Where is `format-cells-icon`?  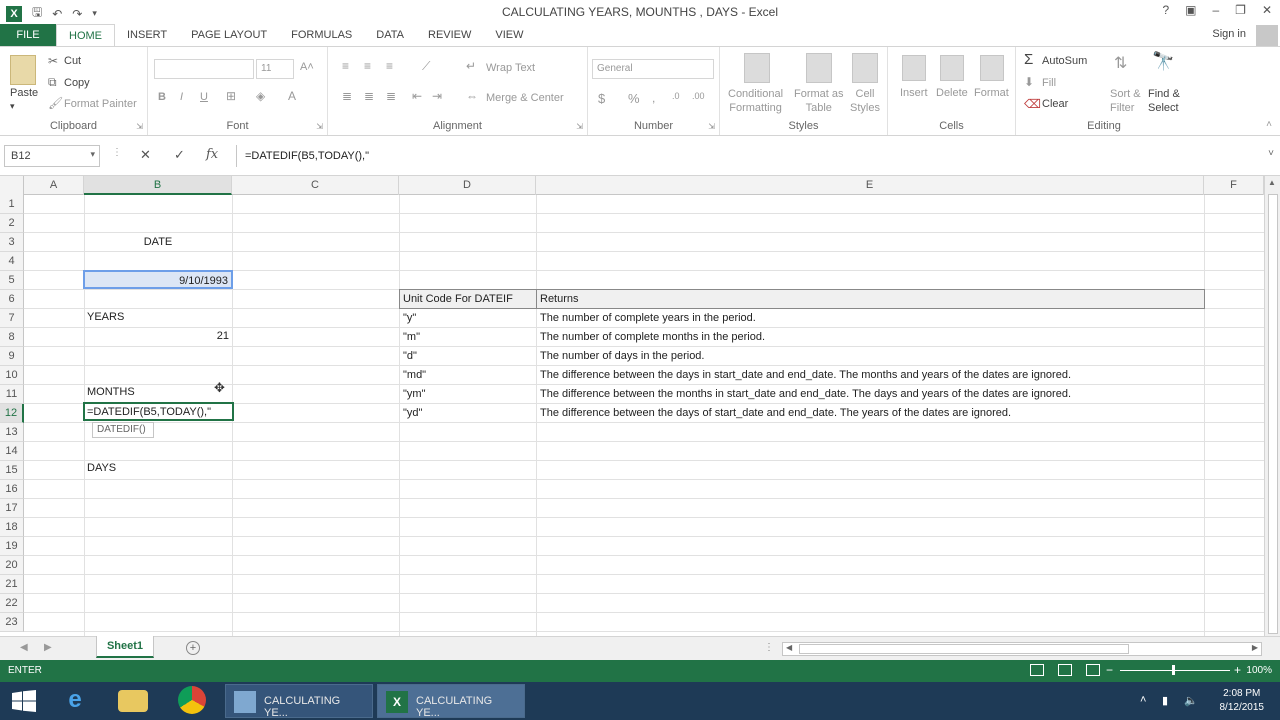 format-cells-icon is located at coordinates (992, 68).